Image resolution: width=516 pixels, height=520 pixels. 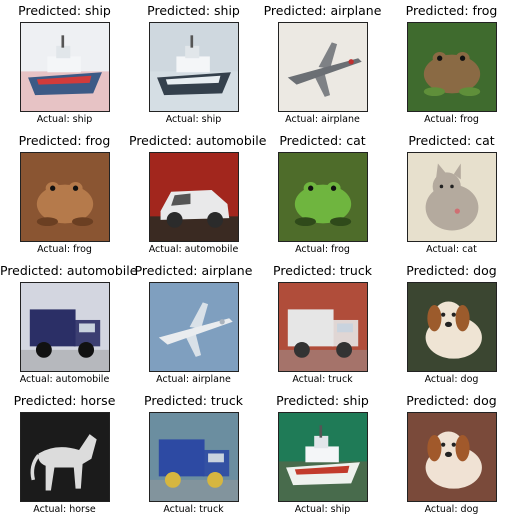 I want to click on actual-label: Actual: cat, so click(x=451, y=249).